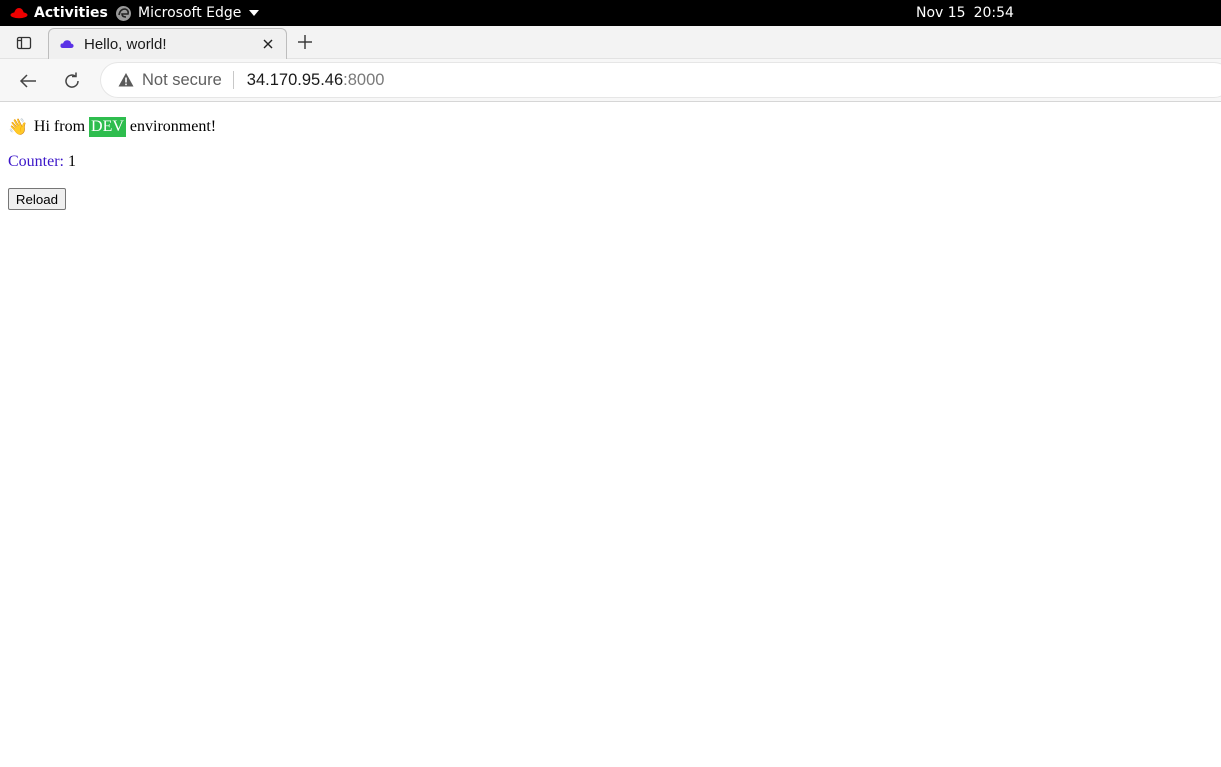 The height and width of the screenshot is (767, 1221). Describe the element at coordinates (661, 80) in the screenshot. I see `address-bar: Not secure 34.170.95.46 :8000` at that location.